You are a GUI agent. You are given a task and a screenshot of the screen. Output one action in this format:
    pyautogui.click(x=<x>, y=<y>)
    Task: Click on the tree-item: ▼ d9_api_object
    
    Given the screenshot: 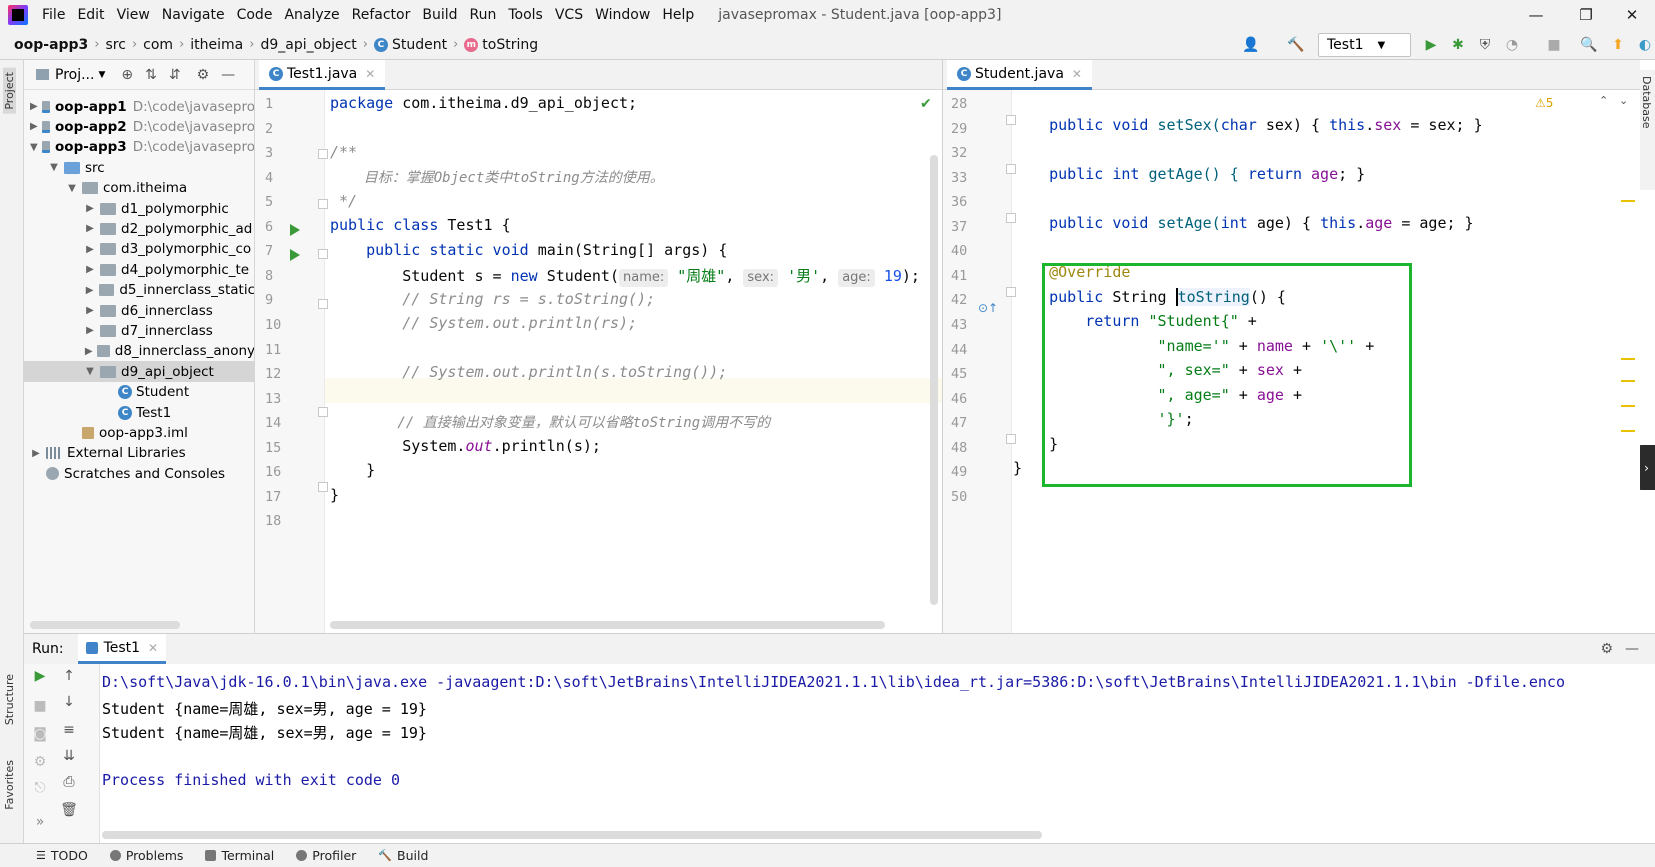 What is the action you would take?
    pyautogui.click(x=139, y=372)
    